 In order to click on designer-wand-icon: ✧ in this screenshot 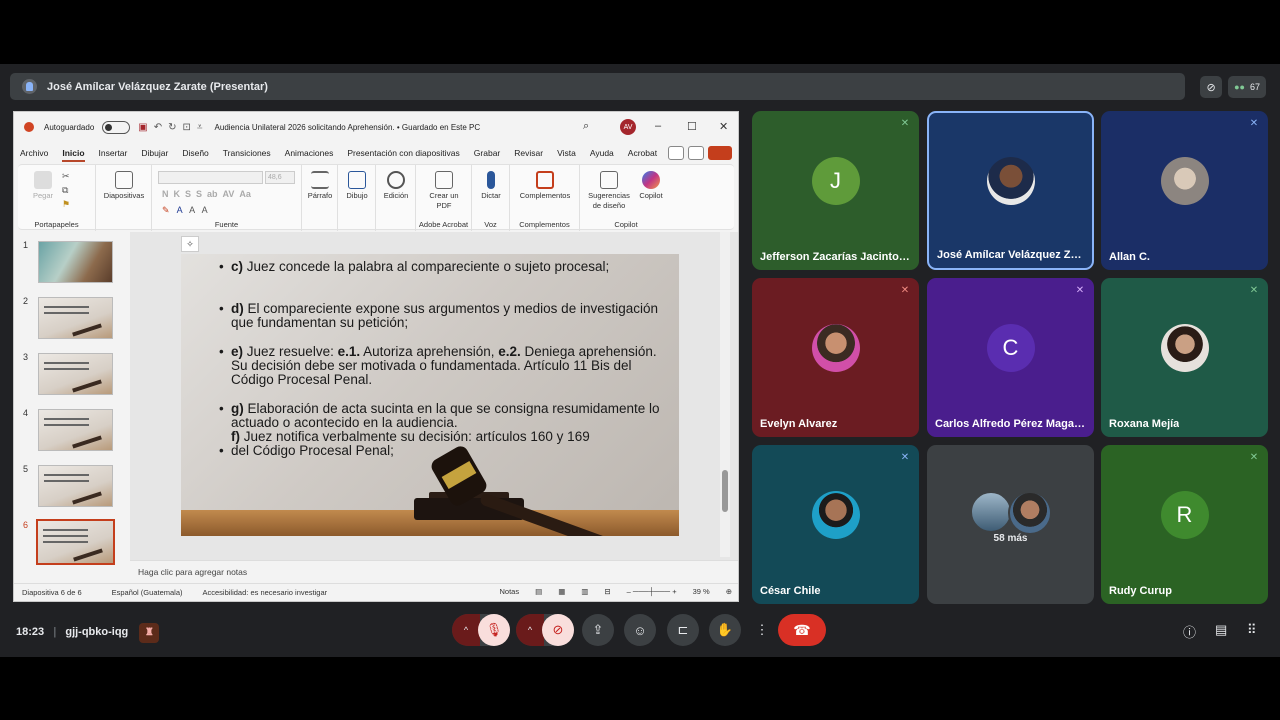, I will do `click(190, 244)`.